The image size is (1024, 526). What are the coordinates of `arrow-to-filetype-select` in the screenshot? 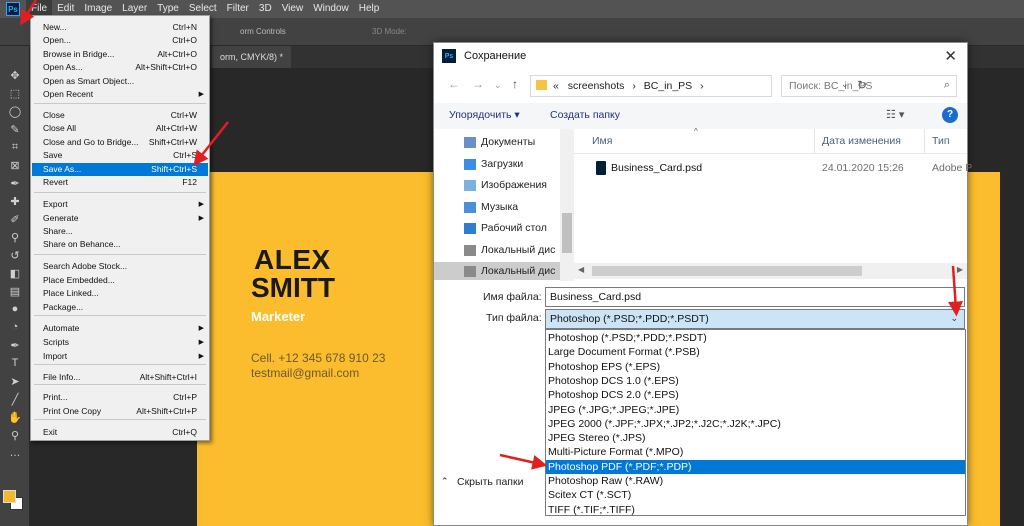 It's located at (955, 291).